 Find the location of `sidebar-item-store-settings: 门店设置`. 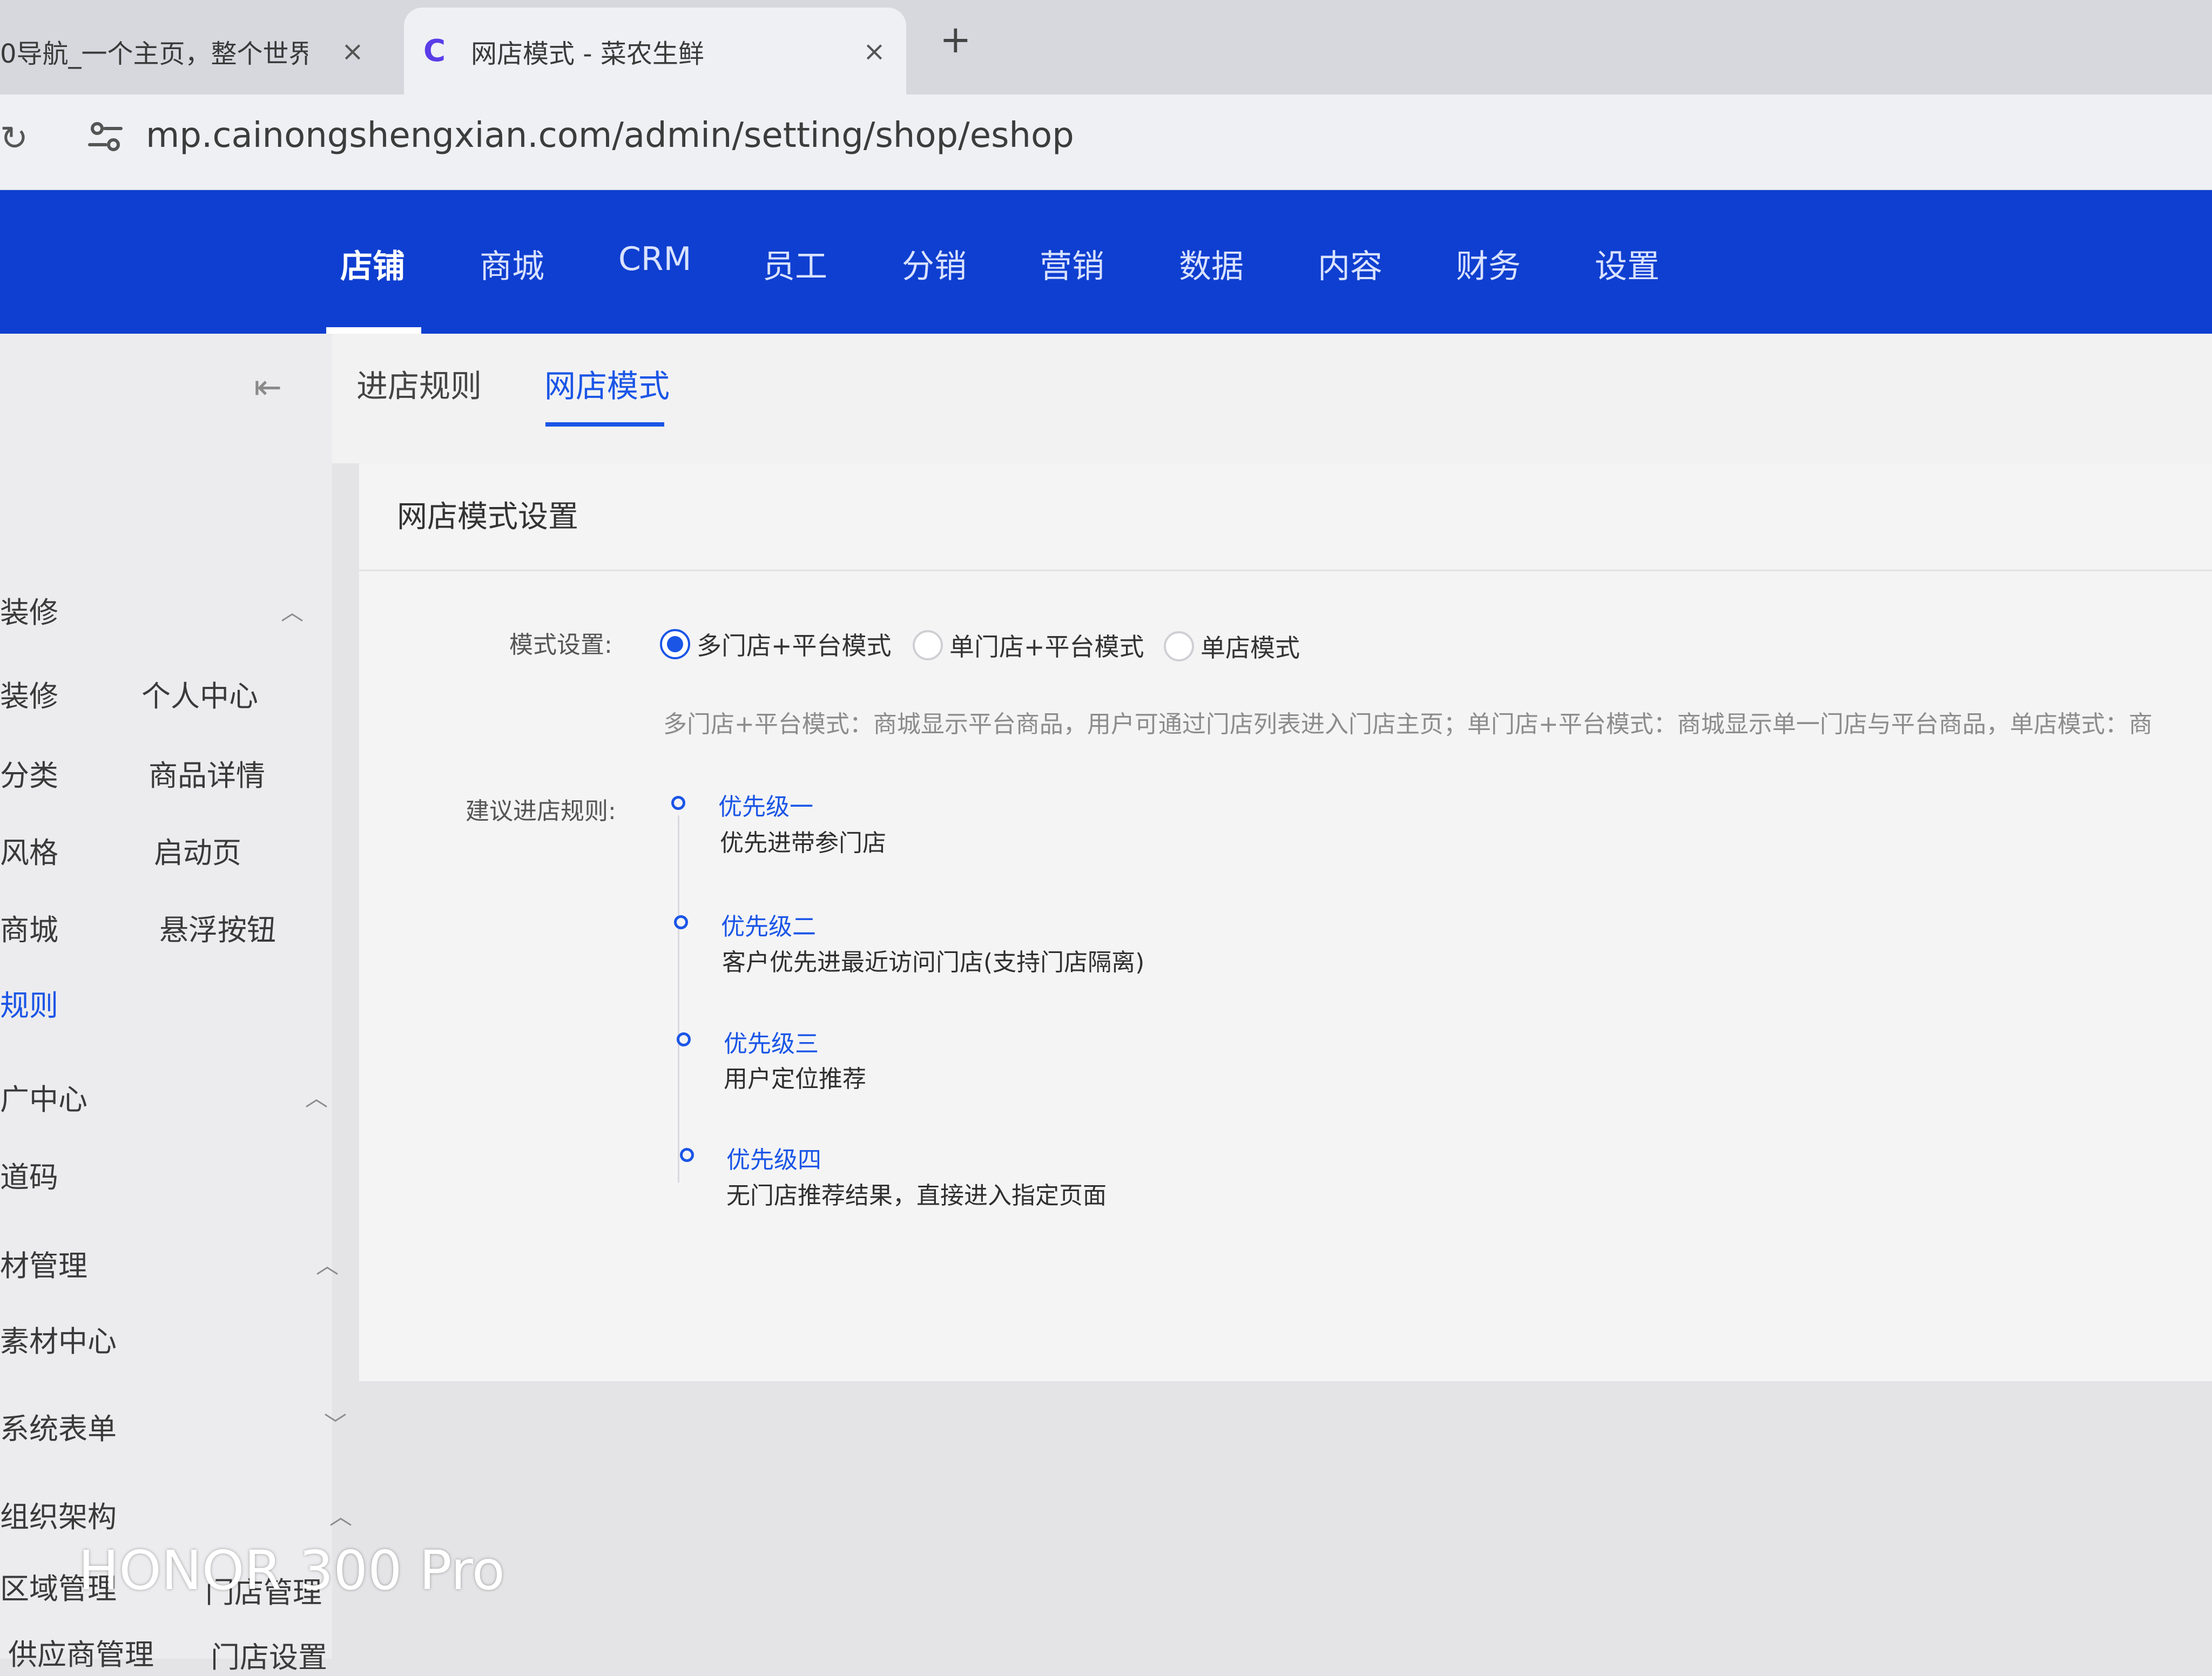

sidebar-item-store-settings: 门店设置 is located at coordinates (269, 1654).